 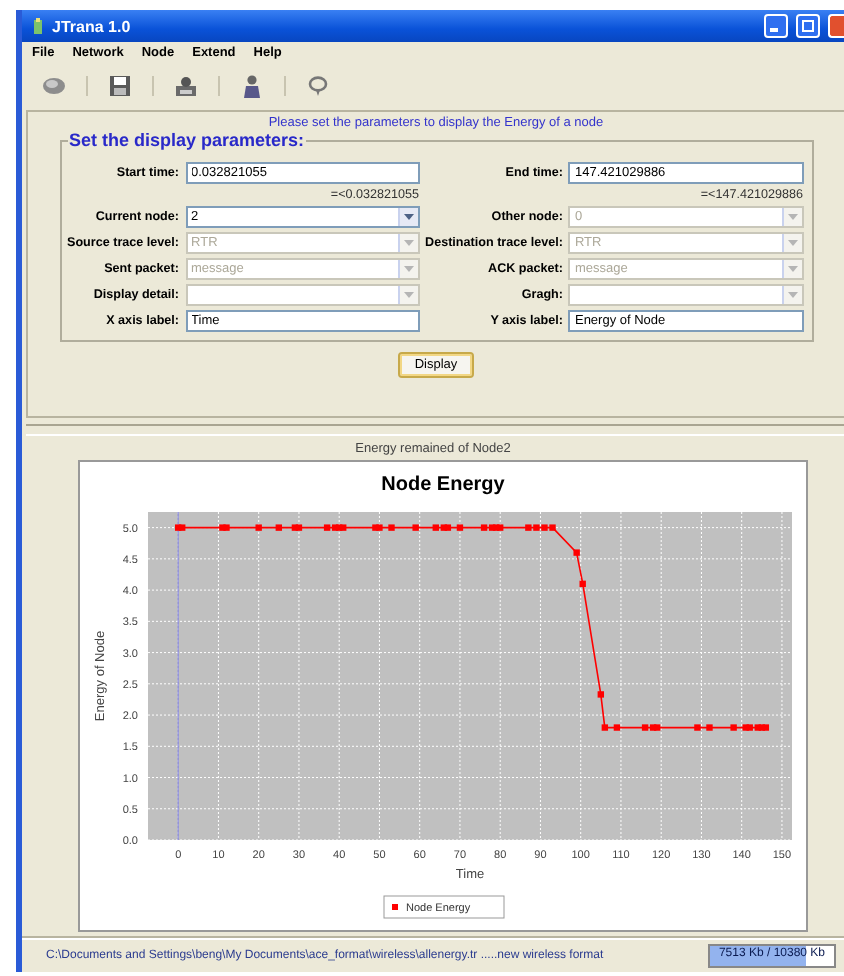 I want to click on legend-marker, so click(x=395, y=907).